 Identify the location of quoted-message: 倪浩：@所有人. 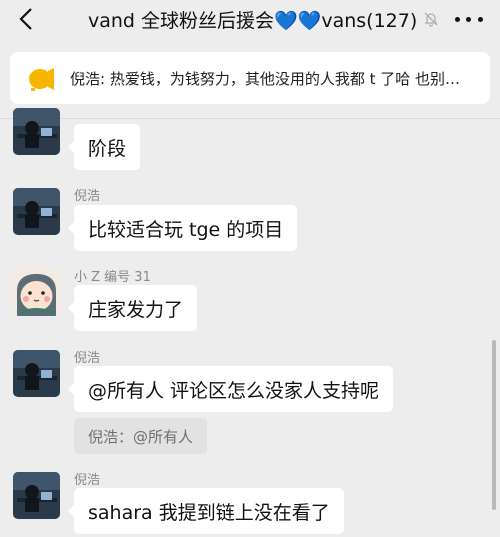
(141, 436).